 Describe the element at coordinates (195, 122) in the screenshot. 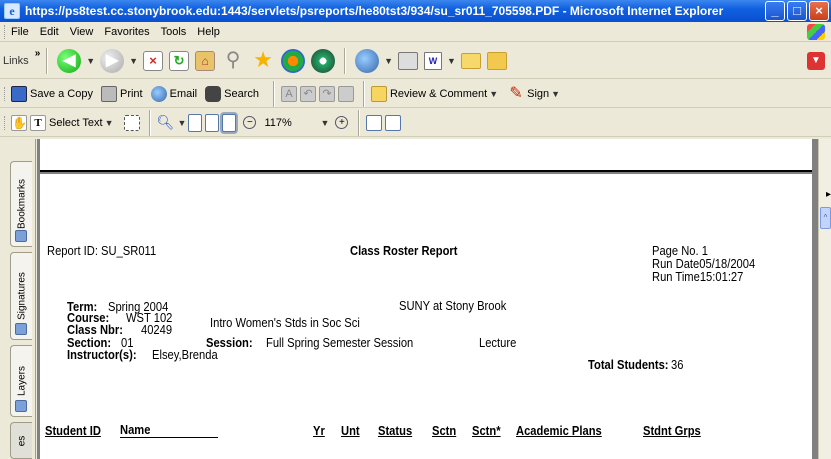

I see `actual-size-icon` at that location.